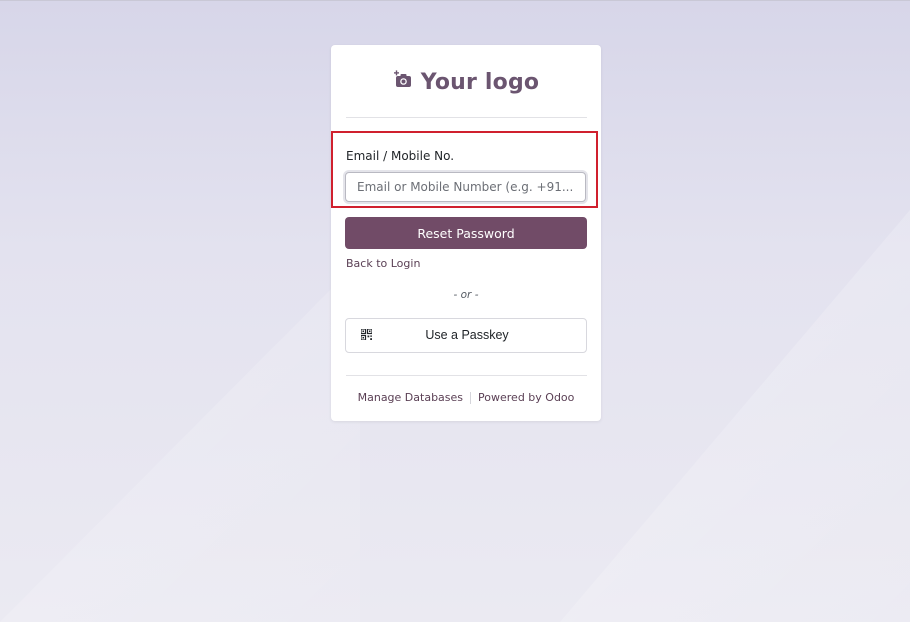 The image size is (910, 622). I want to click on top-border, so click(455, 0).